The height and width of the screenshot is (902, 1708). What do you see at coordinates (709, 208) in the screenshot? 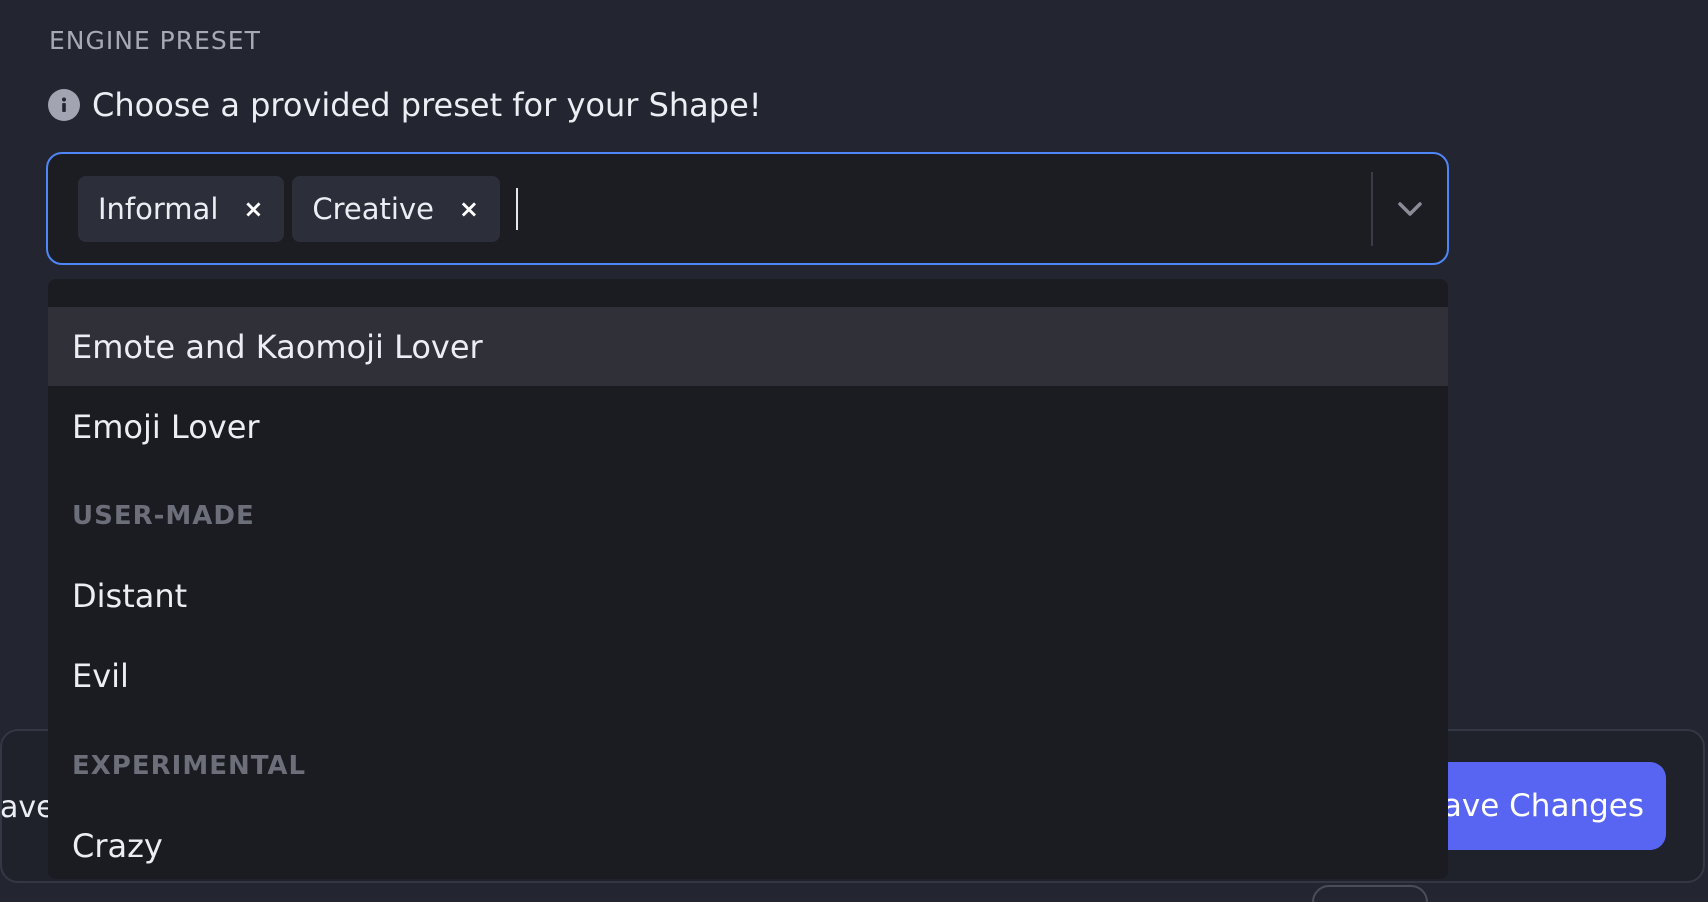
I see `selected-chips: Informal × Creative ×` at bounding box center [709, 208].